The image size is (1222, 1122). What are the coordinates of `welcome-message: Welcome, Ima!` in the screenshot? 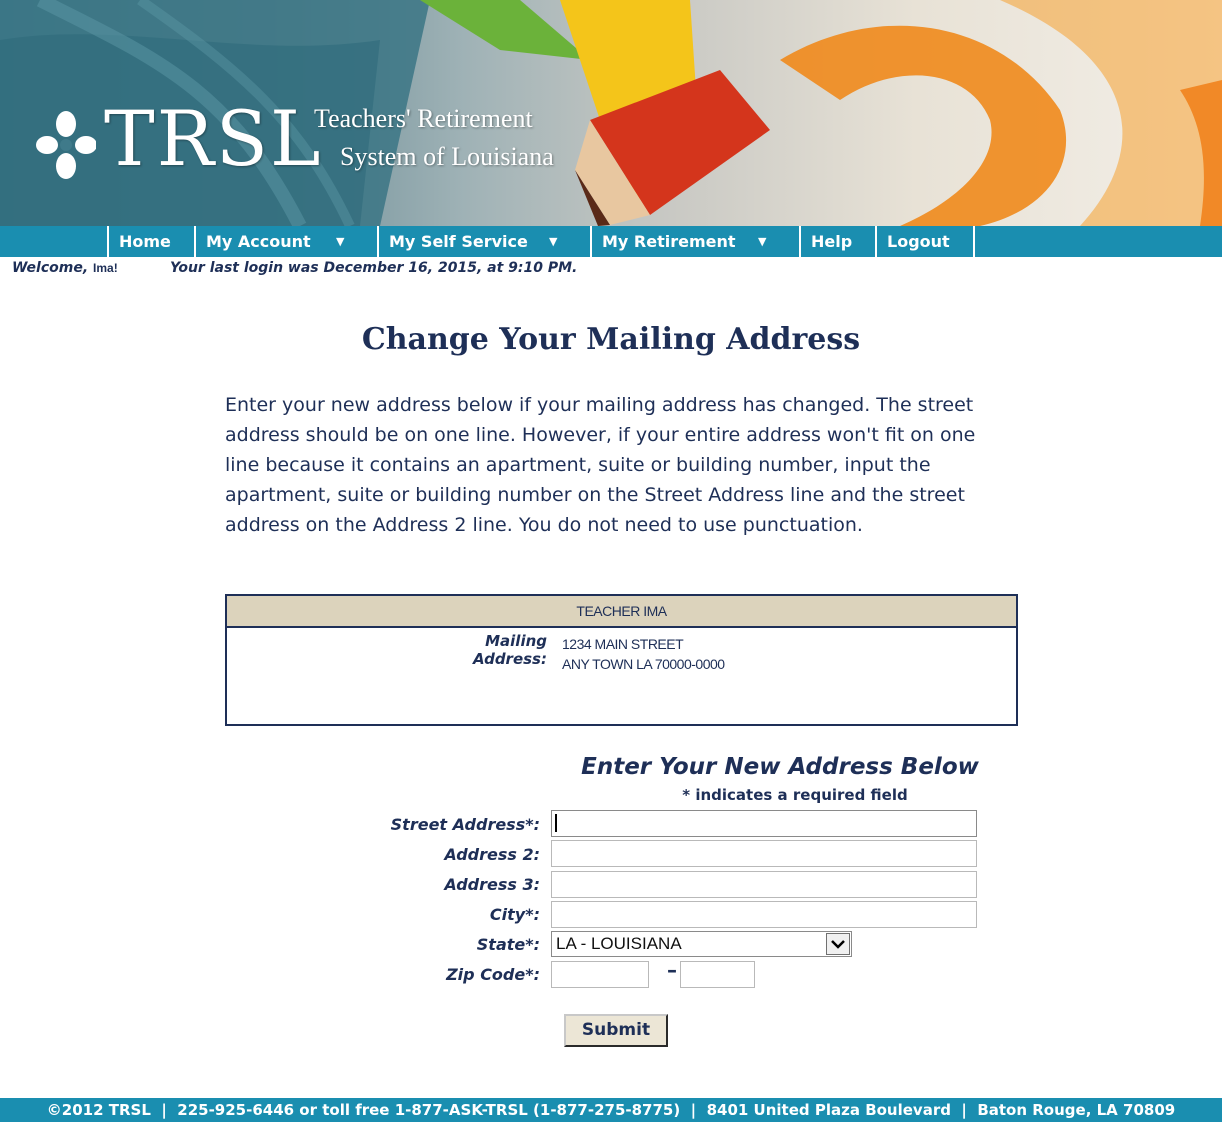 It's located at (65, 268).